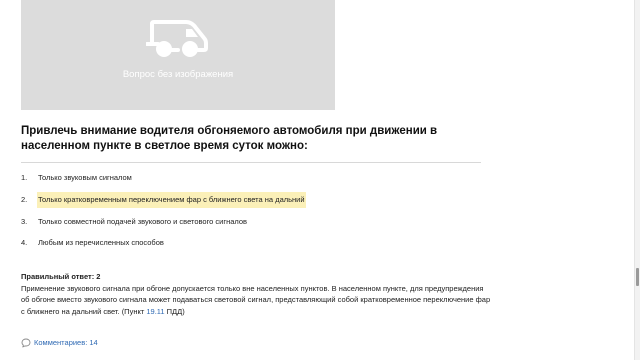 This screenshot has height=360, width=640. What do you see at coordinates (66, 342) in the screenshot?
I see `comments-count: Комментариев: 14` at bounding box center [66, 342].